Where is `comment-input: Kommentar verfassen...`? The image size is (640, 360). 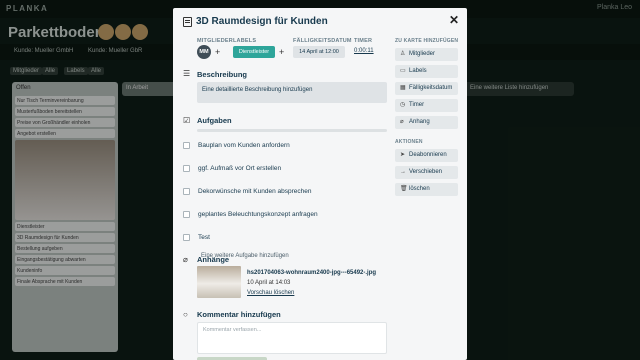 comment-input: Kommentar verfassen... is located at coordinates (292, 338).